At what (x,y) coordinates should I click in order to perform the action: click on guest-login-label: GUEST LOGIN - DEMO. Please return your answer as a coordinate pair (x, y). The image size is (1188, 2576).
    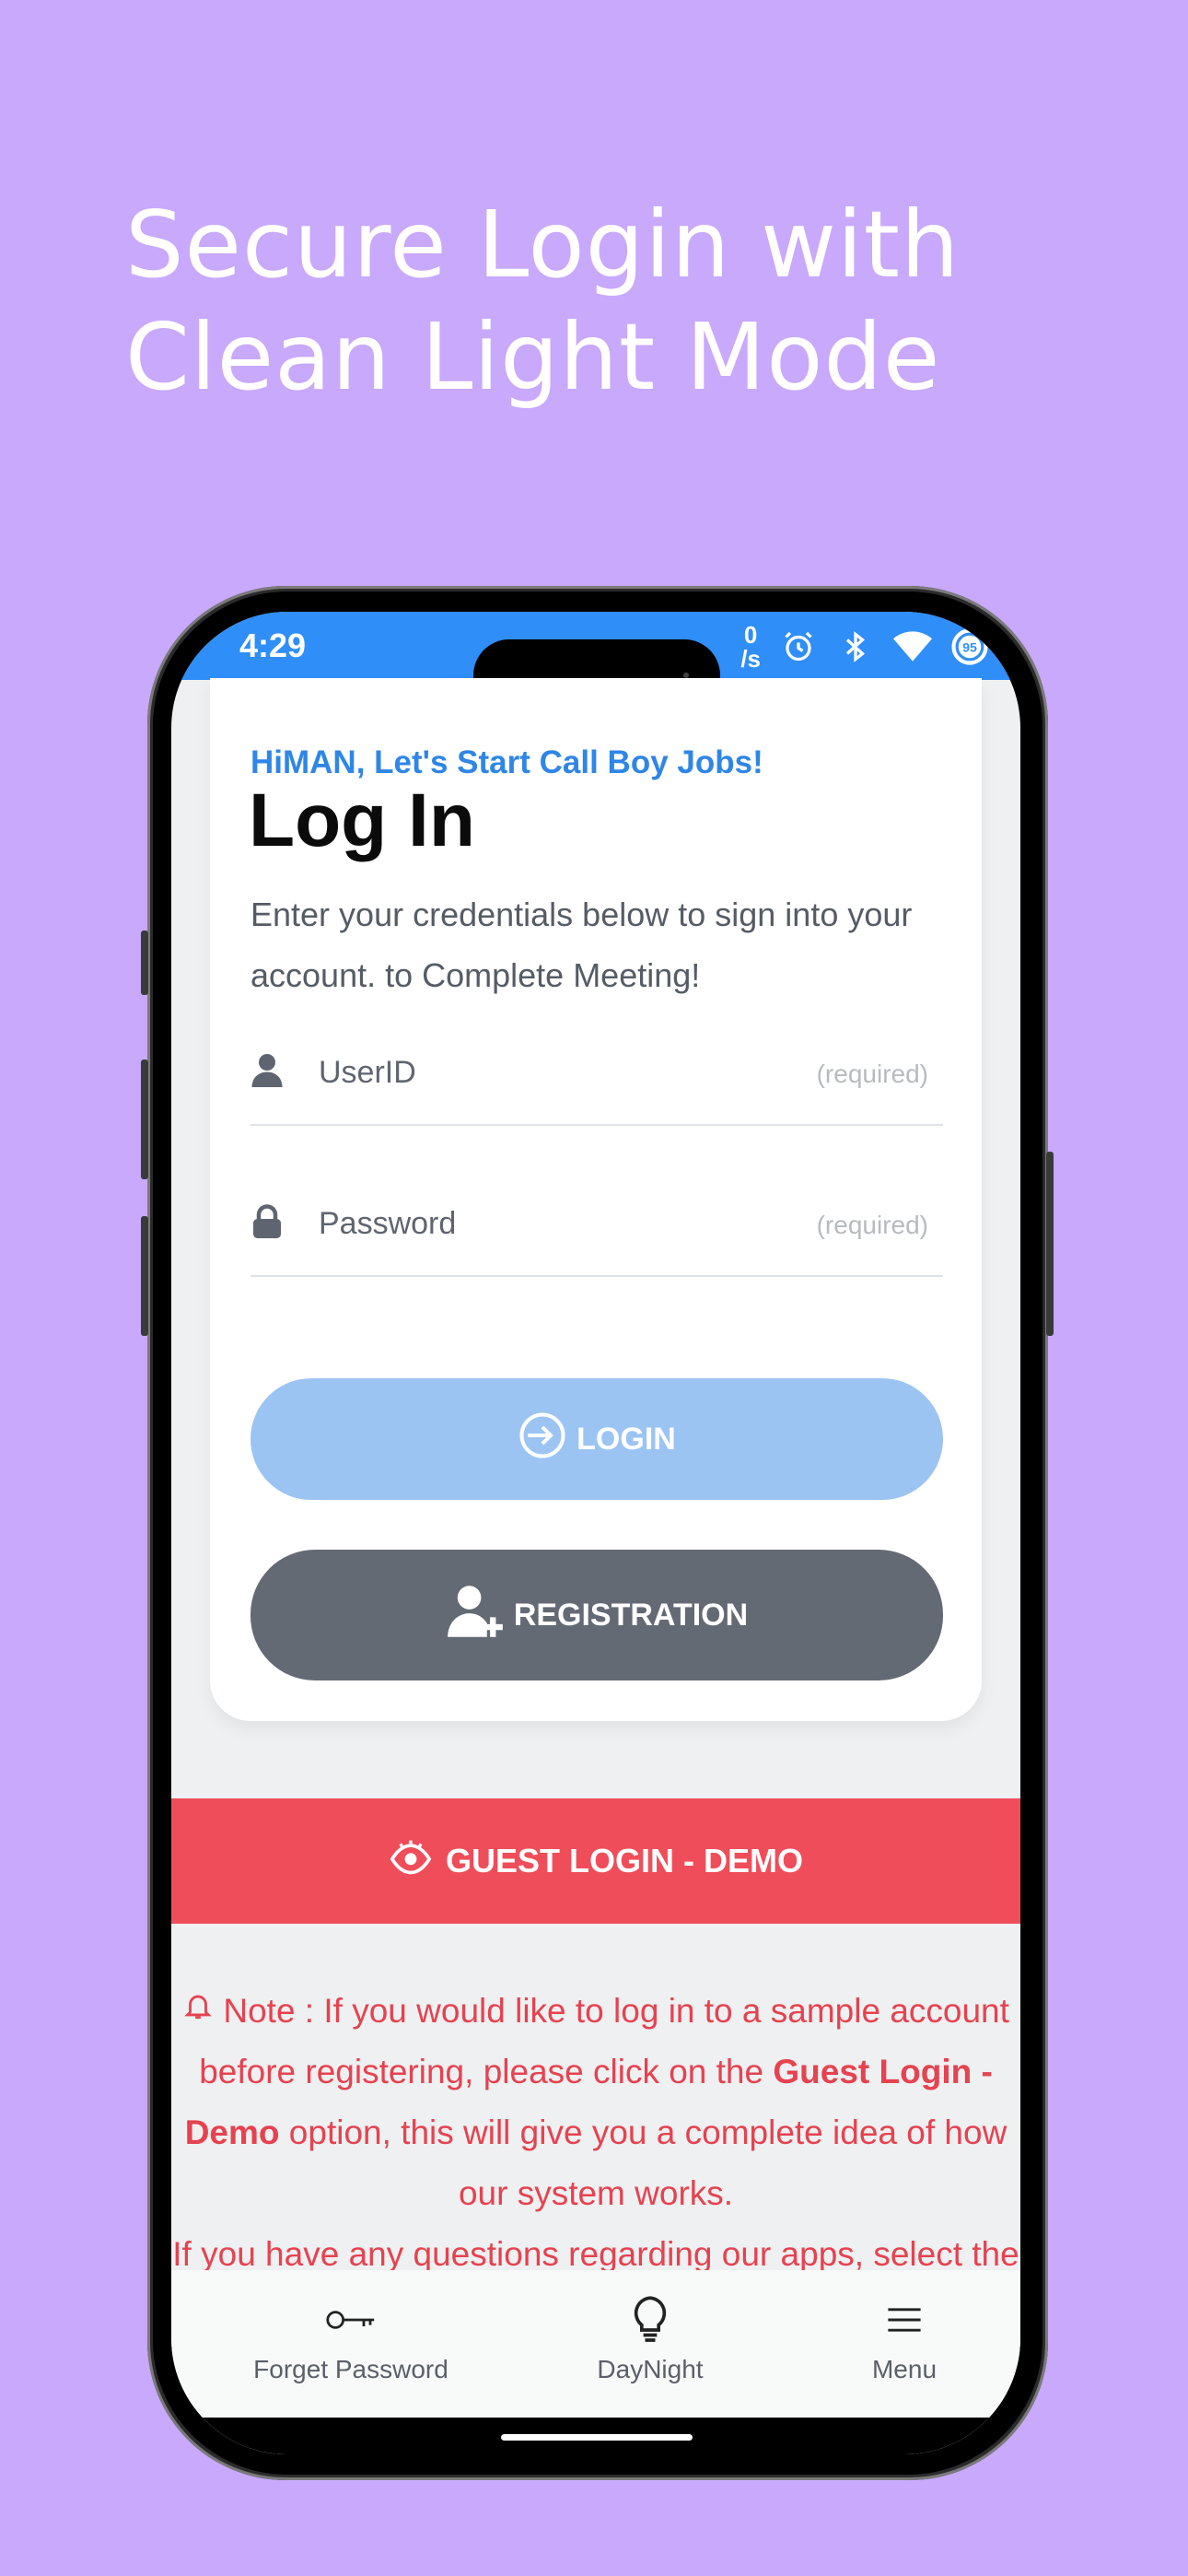
    Looking at the image, I should click on (624, 1860).